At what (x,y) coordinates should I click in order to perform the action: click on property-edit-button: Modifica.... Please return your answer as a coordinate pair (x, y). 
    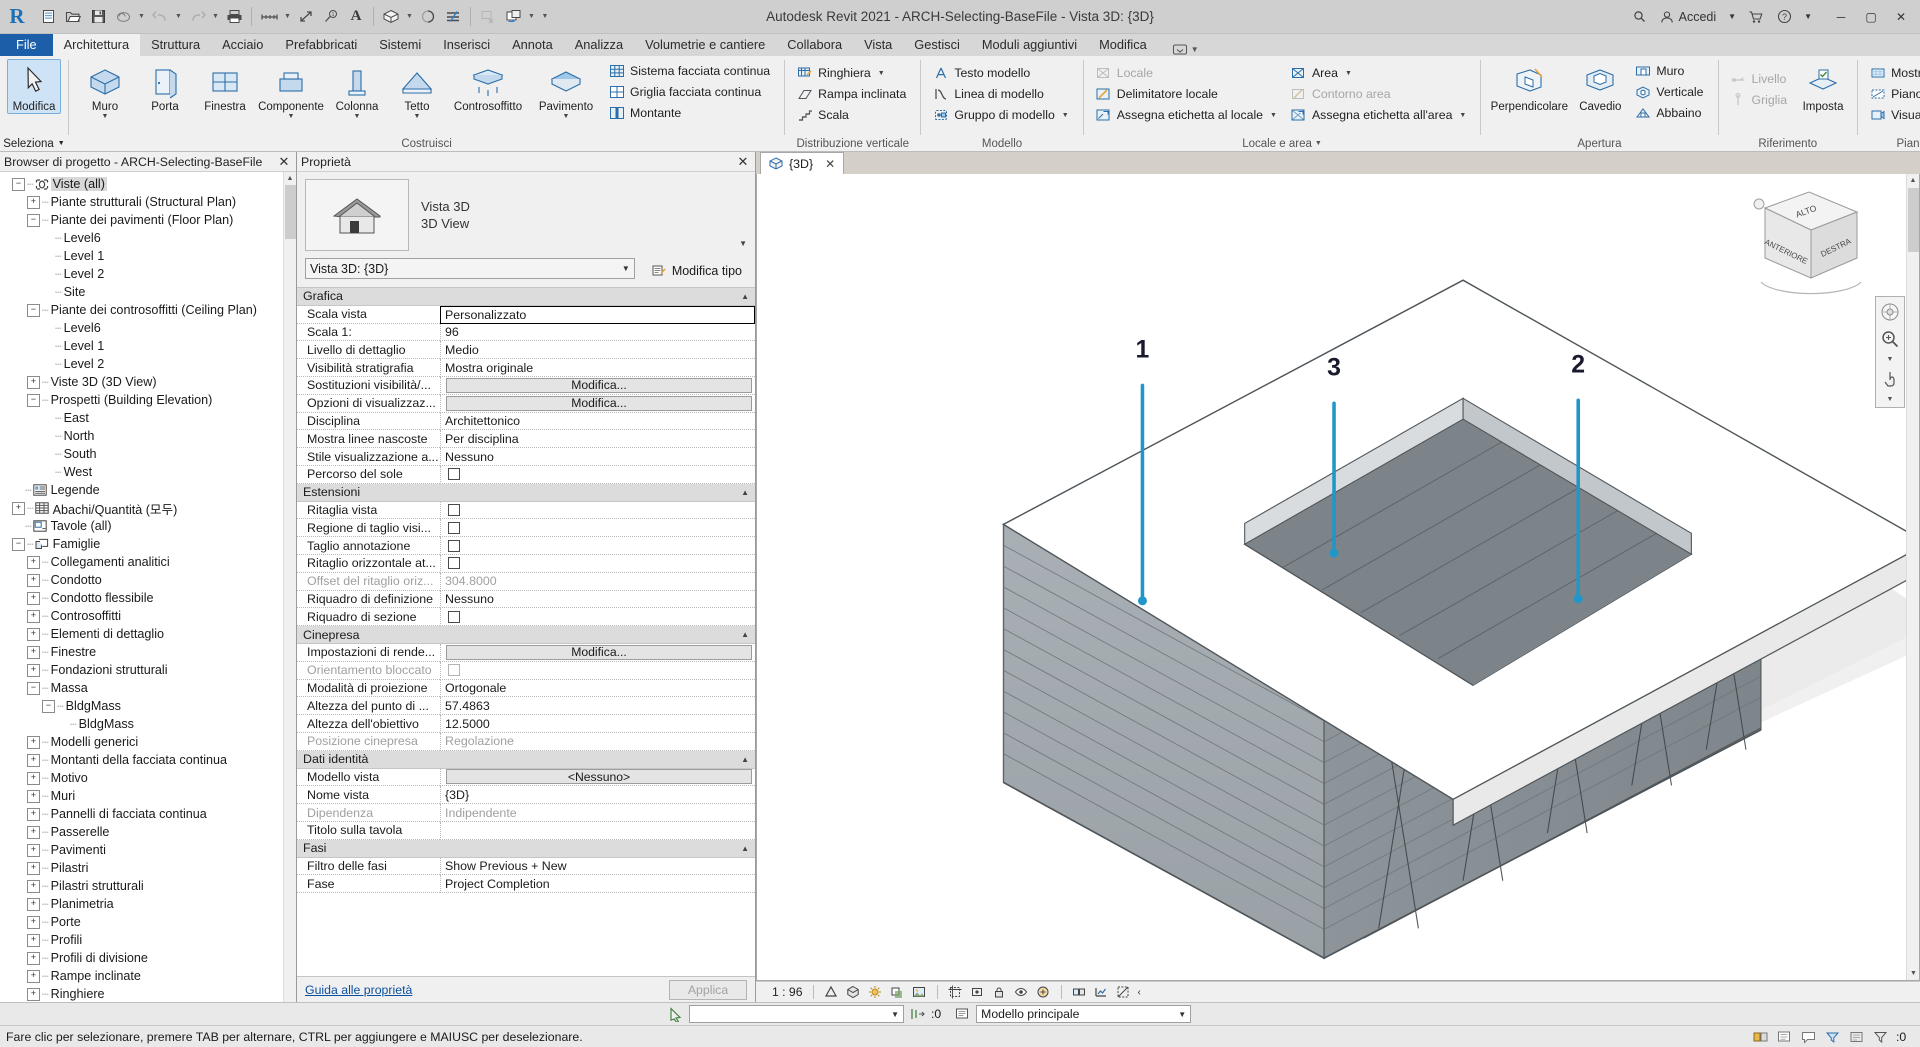
    Looking at the image, I should click on (599, 403).